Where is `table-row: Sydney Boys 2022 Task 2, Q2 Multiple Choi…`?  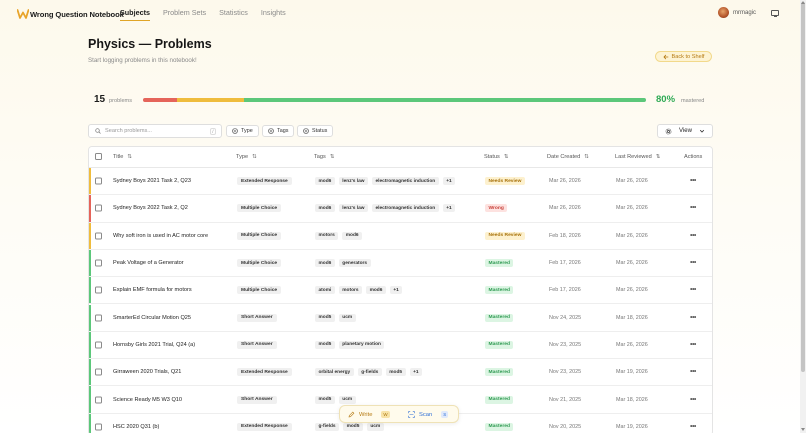 table-row: Sydney Boys 2022 Task 2, Q2 Multiple Choi… is located at coordinates (400, 209).